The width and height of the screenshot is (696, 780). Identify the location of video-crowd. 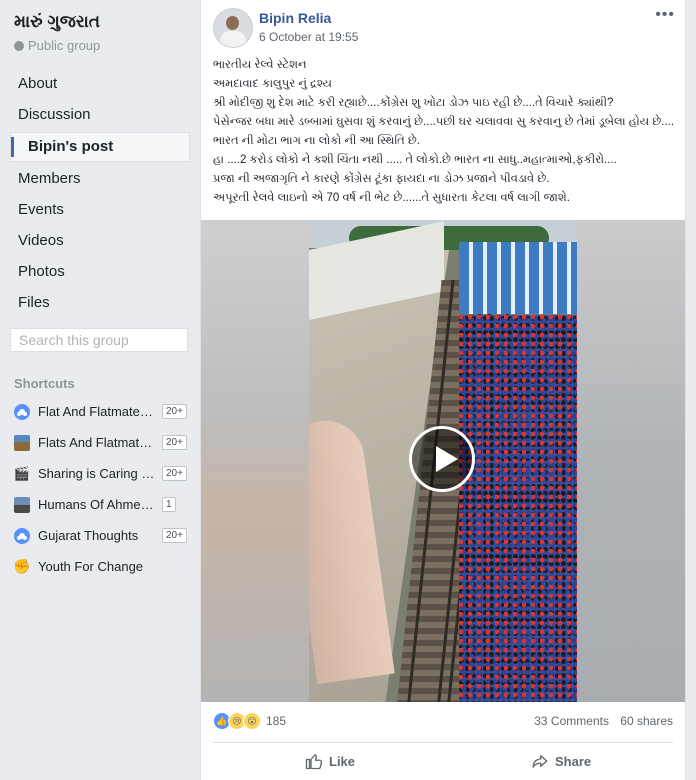
(518, 508).